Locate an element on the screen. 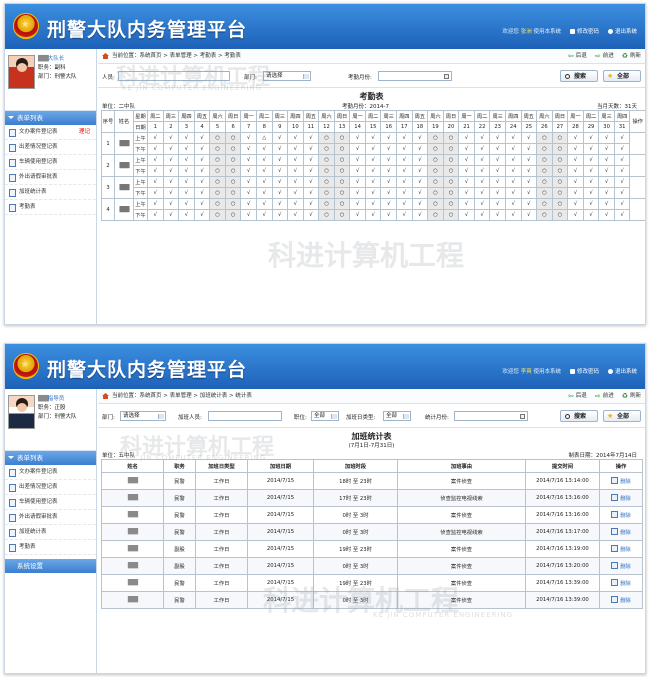  row-op is located at coordinates (637, 209).